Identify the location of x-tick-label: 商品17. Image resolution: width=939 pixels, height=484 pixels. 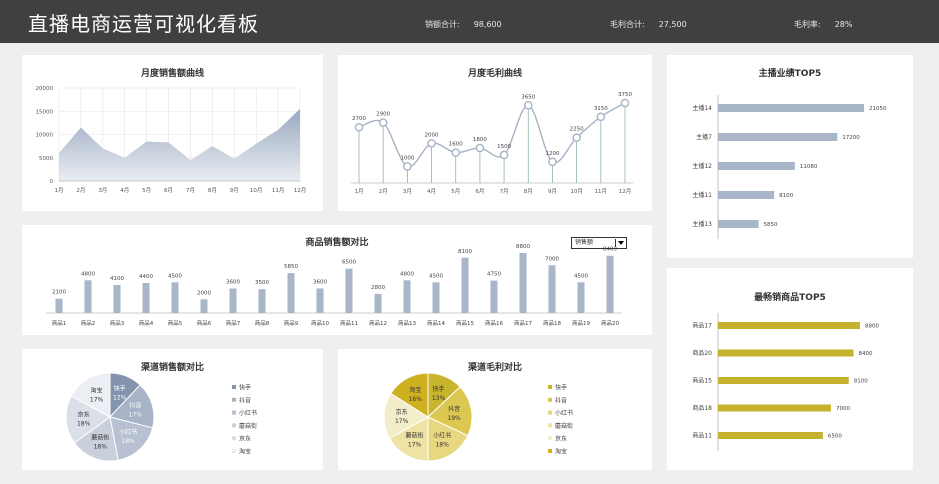
(523, 323).